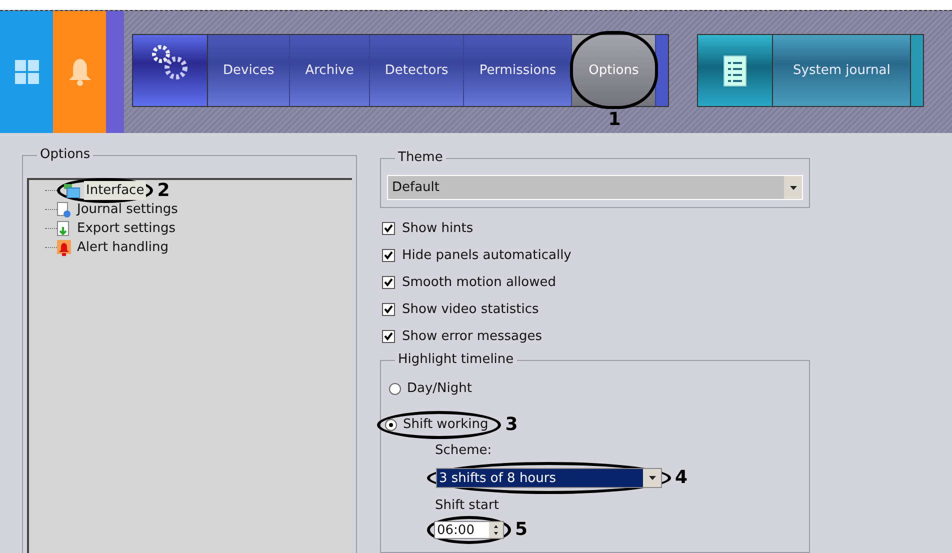 Image resolution: width=952 pixels, height=553 pixels. What do you see at coordinates (549, 478) in the screenshot?
I see `scheme-dropdown: 3 shifts of 8 hours` at bounding box center [549, 478].